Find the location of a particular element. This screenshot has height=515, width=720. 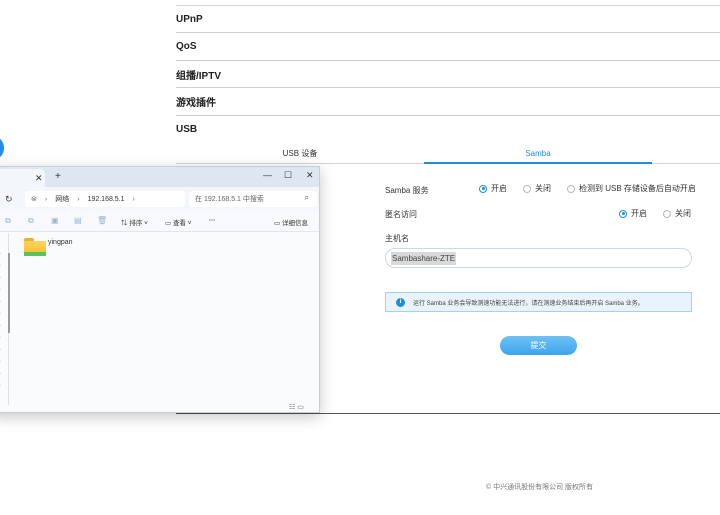

menu-label: 游戏插件 is located at coordinates (196, 103).